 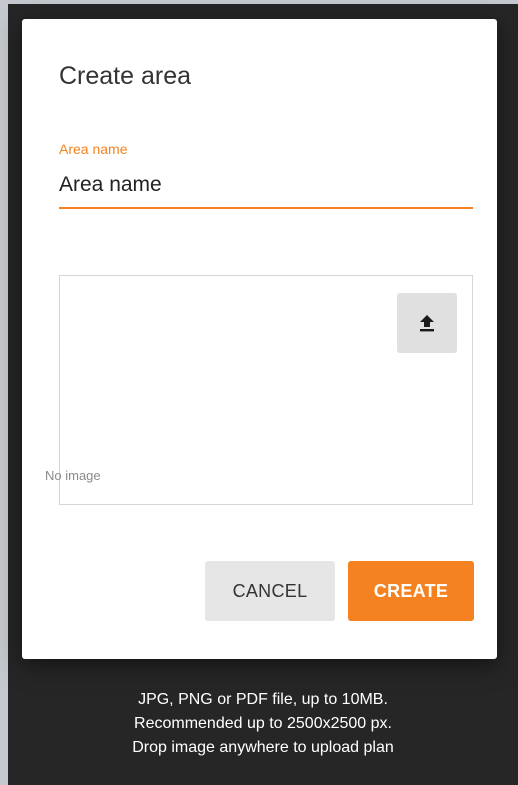 I want to click on hint-file-types: JPG, PNG or PDF file, up to 10MB., so click(x=263, y=699).